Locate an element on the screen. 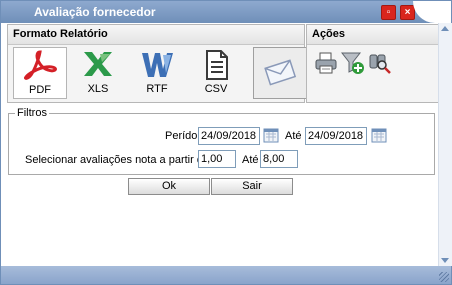 The height and width of the screenshot is (285, 452). close-icon: × is located at coordinates (407, 12).